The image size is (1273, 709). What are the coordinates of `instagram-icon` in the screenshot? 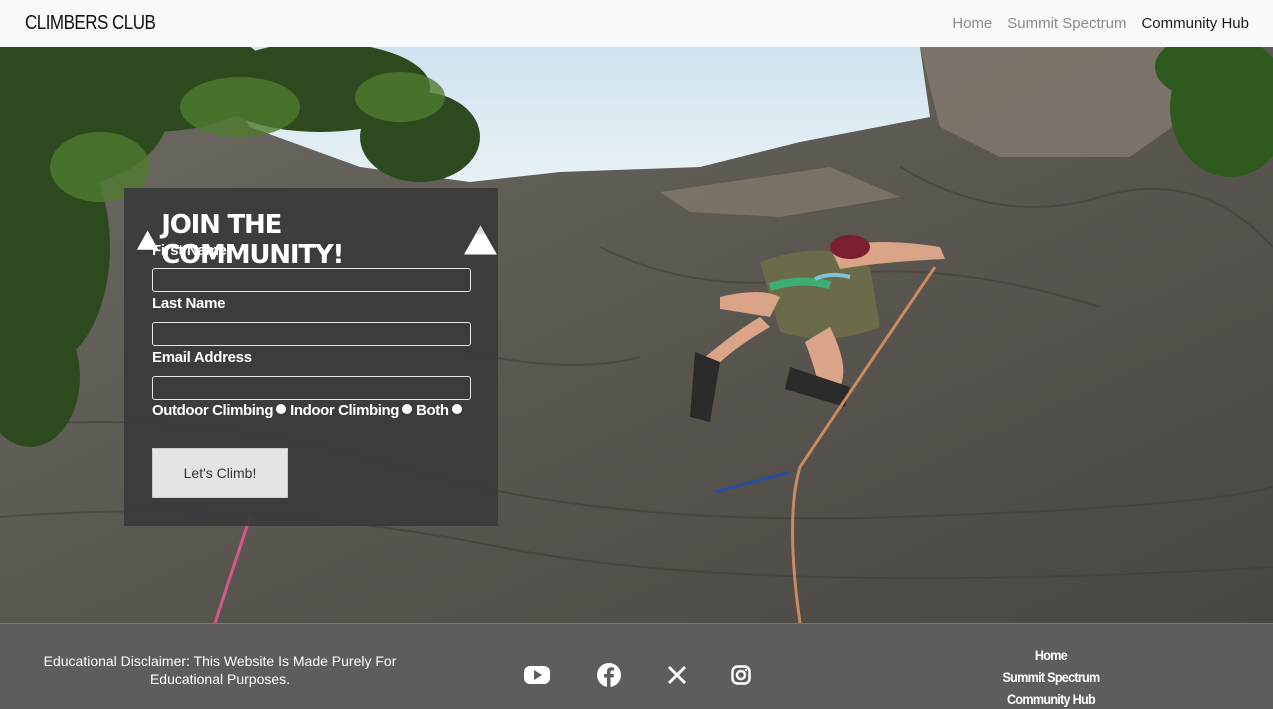 It's located at (741, 675).